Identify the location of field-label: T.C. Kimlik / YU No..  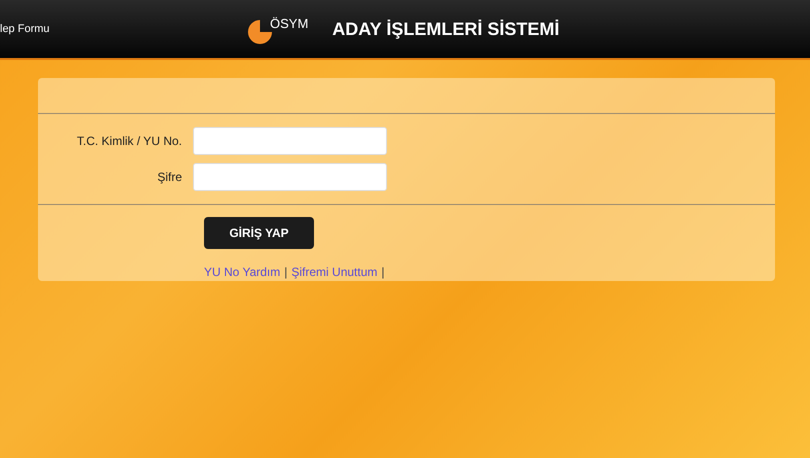
(129, 141).